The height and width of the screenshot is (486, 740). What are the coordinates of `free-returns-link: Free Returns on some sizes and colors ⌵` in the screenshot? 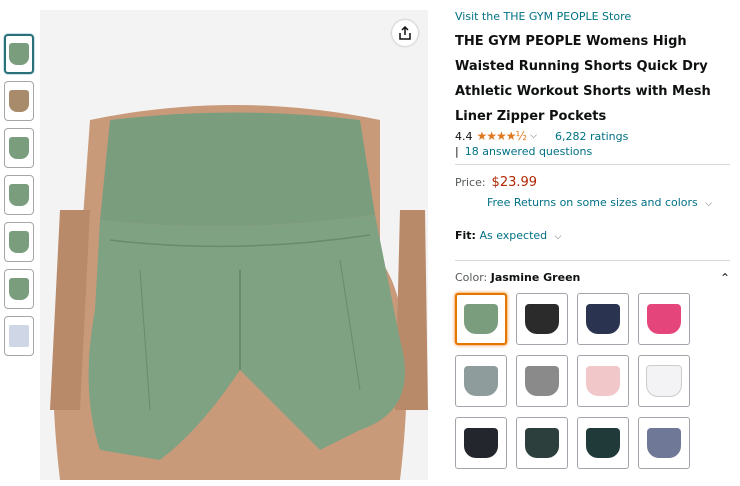 It's located at (608, 202).